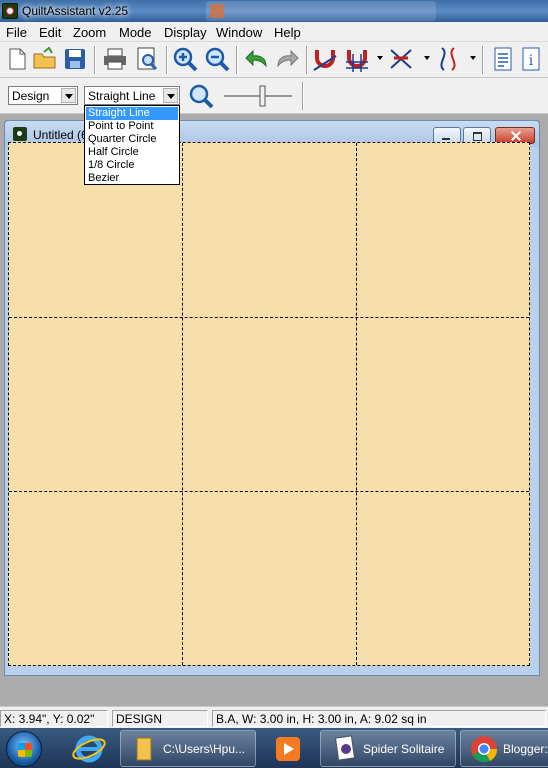 The width and height of the screenshot is (548, 768). What do you see at coordinates (16, 32) in the screenshot?
I see `menu-file: File` at bounding box center [16, 32].